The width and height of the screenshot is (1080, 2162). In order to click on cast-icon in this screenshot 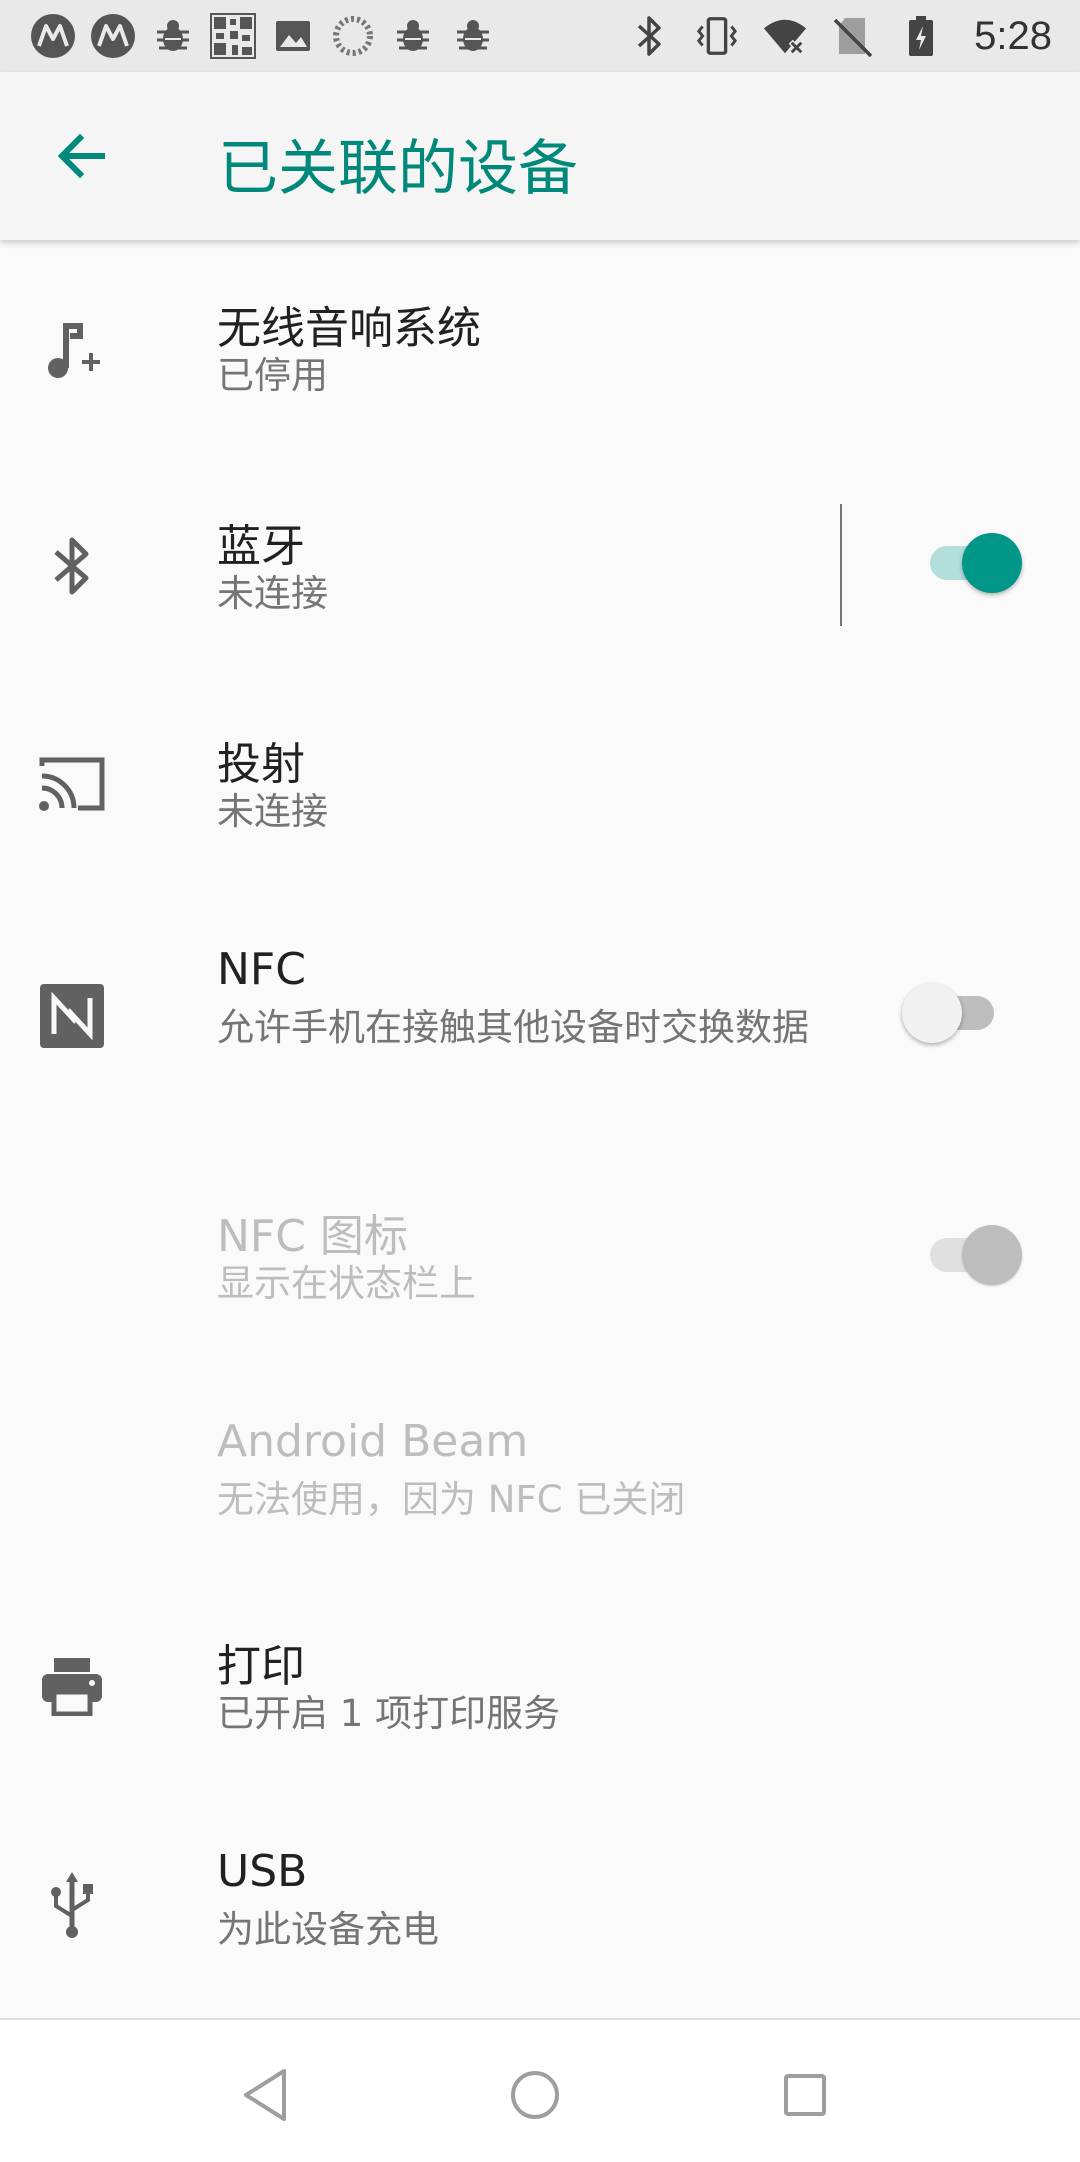, I will do `click(72, 784)`.